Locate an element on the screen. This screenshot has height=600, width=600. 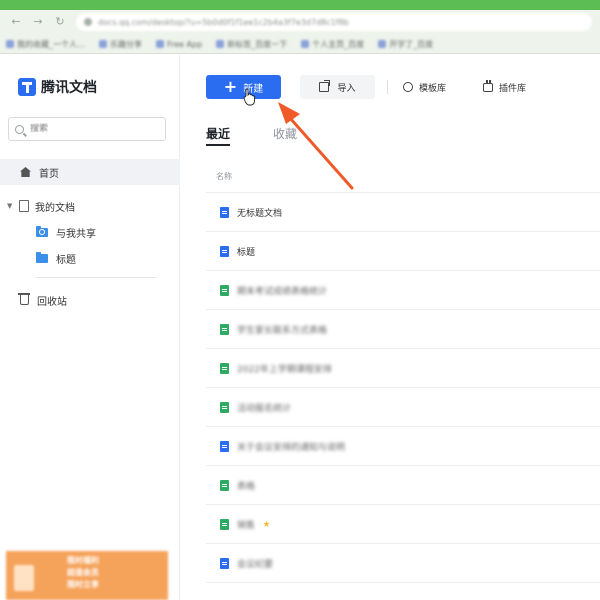
import-button-label: 导入 is located at coordinates (346, 88).